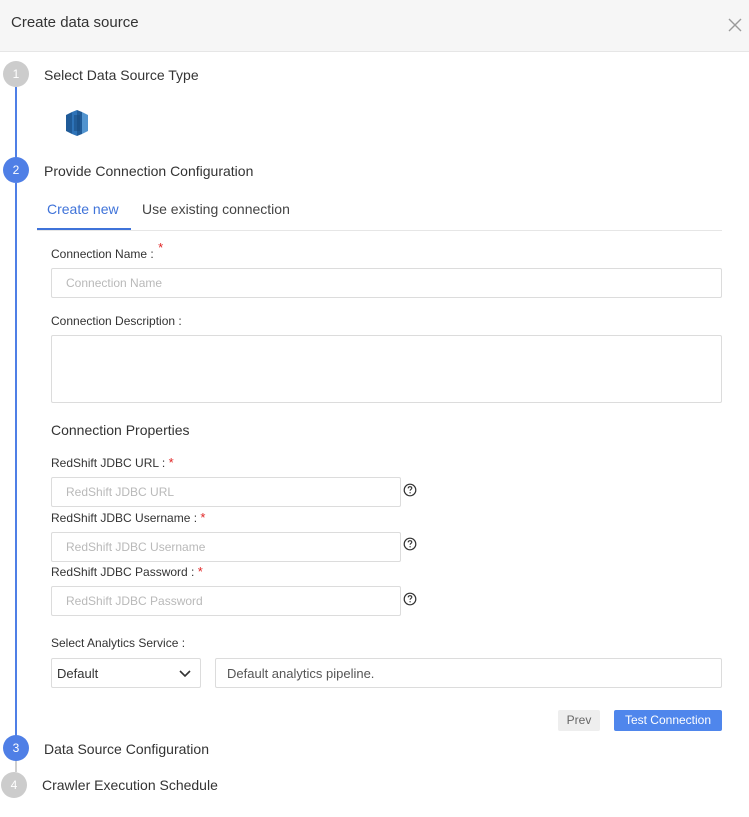  Describe the element at coordinates (116, 321) in the screenshot. I see `connection-description-label: Connection Description :` at that location.